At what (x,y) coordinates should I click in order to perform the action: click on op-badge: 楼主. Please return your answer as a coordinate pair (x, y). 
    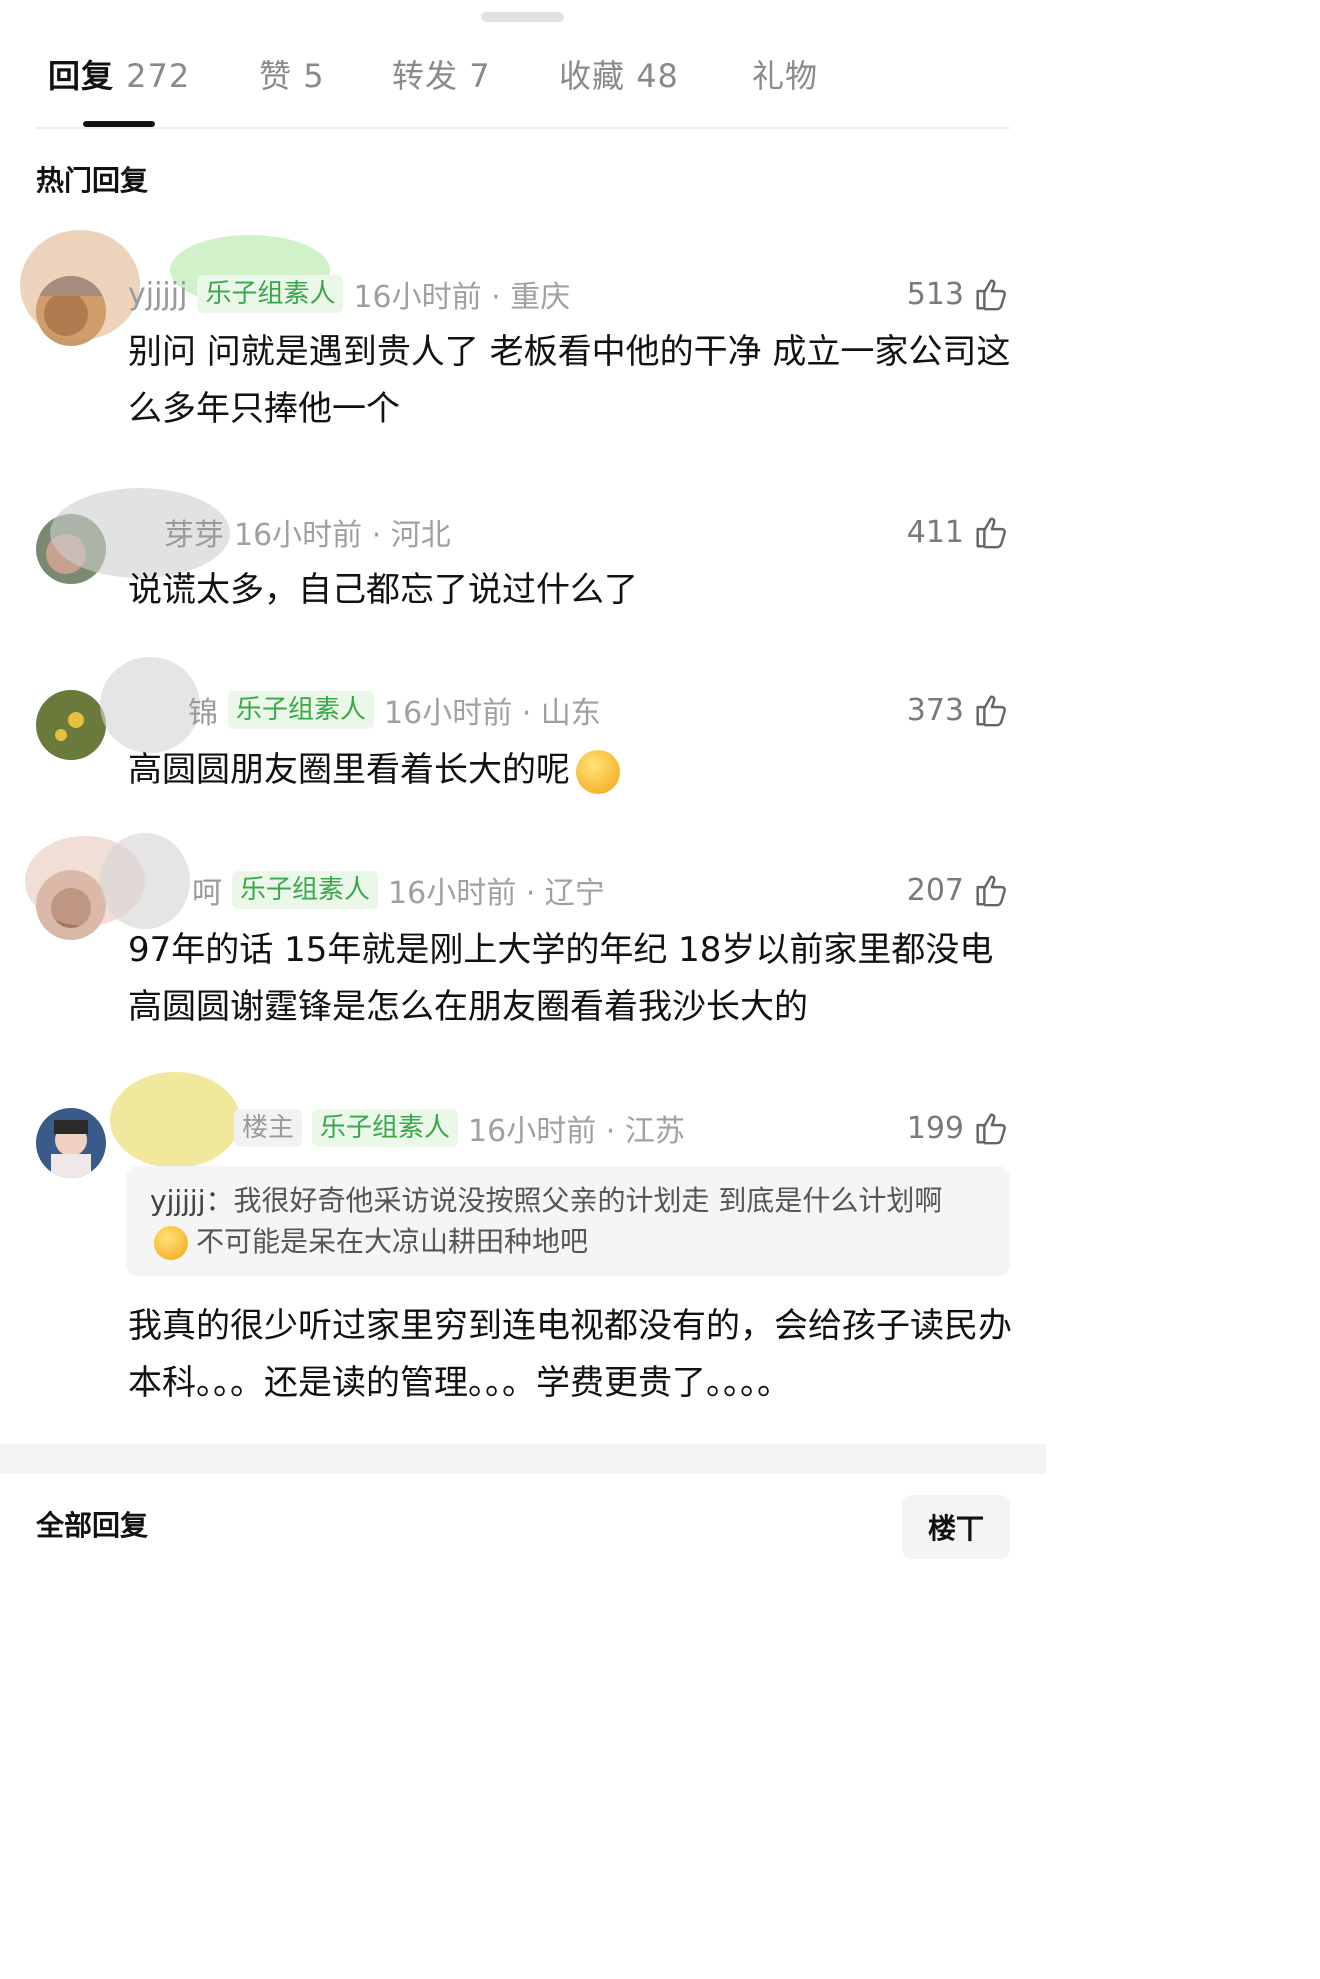
    Looking at the image, I should click on (268, 1128).